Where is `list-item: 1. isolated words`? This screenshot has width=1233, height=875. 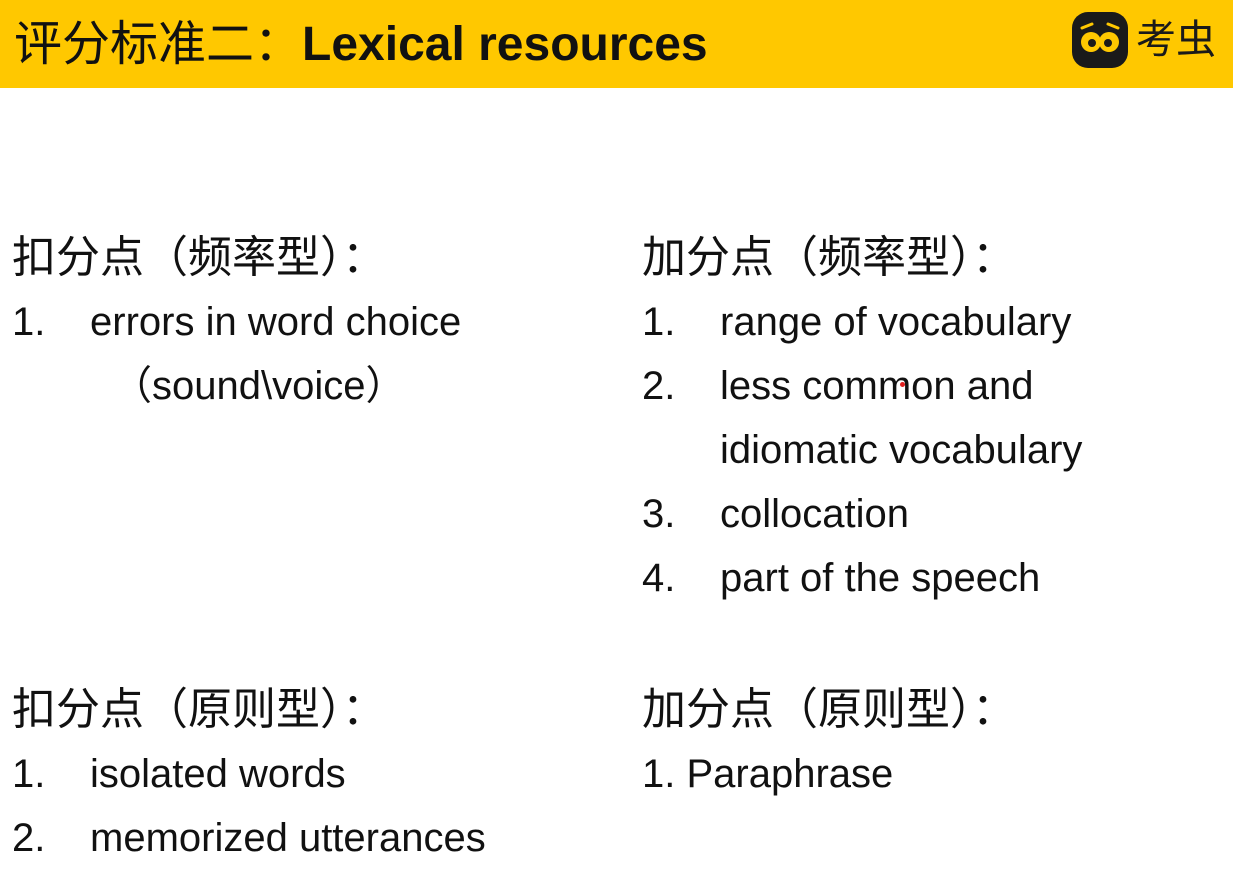
list-item: 1. isolated words is located at coordinates (199, 774).